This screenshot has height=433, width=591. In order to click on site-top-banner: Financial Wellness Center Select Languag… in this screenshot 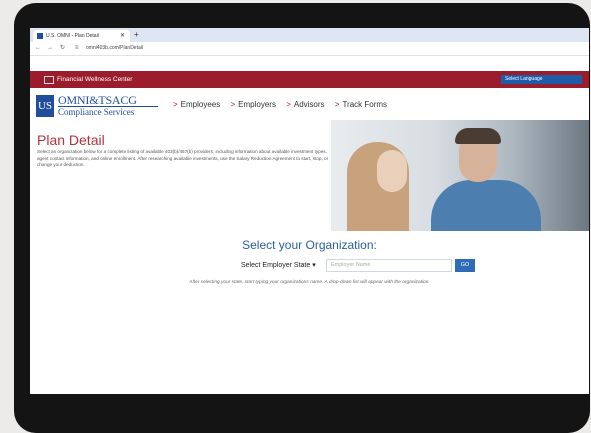, I will do `click(309, 79)`.